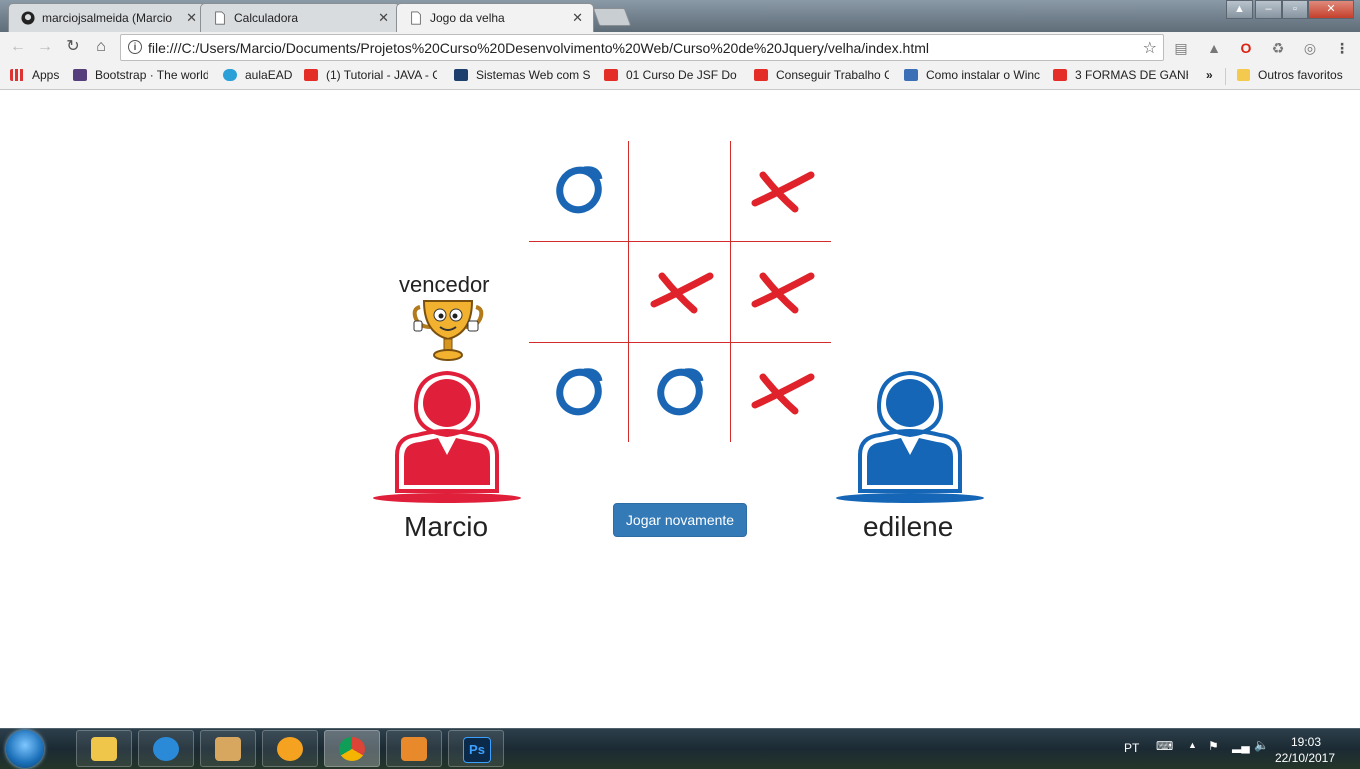 Image resolution: width=1360 pixels, height=769 pixels. What do you see at coordinates (911, 75) in the screenshot?
I see `sd-icon` at bounding box center [911, 75].